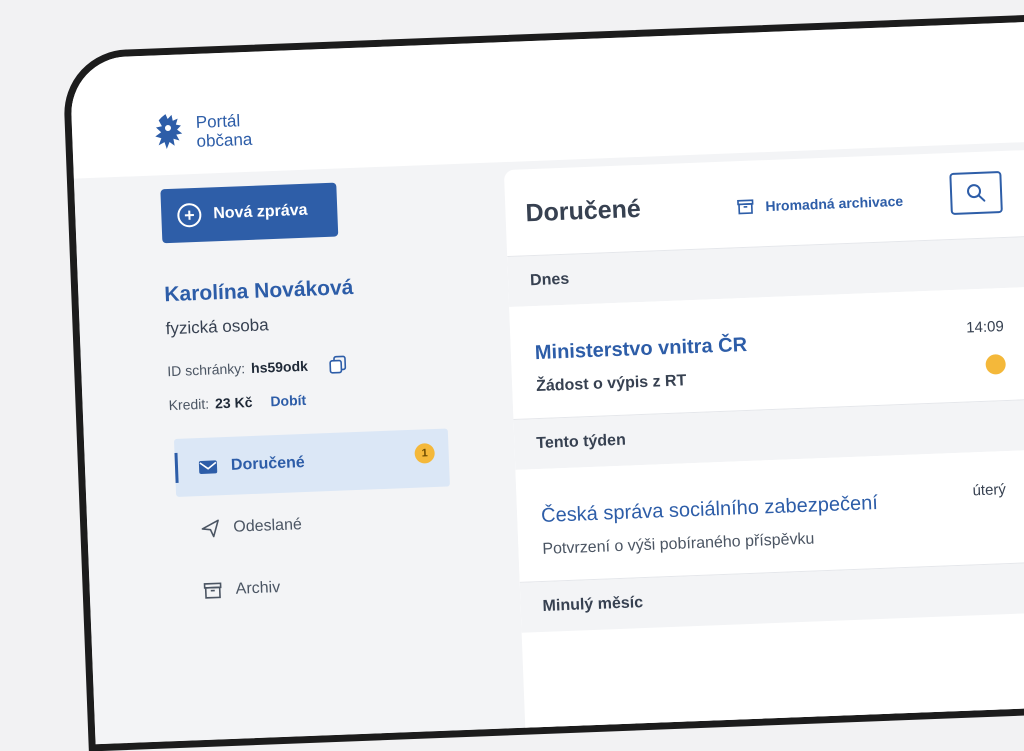 The image size is (1024, 751). Describe the element at coordinates (218, 121) in the screenshot. I see `logo-line-1: Portál` at that location.